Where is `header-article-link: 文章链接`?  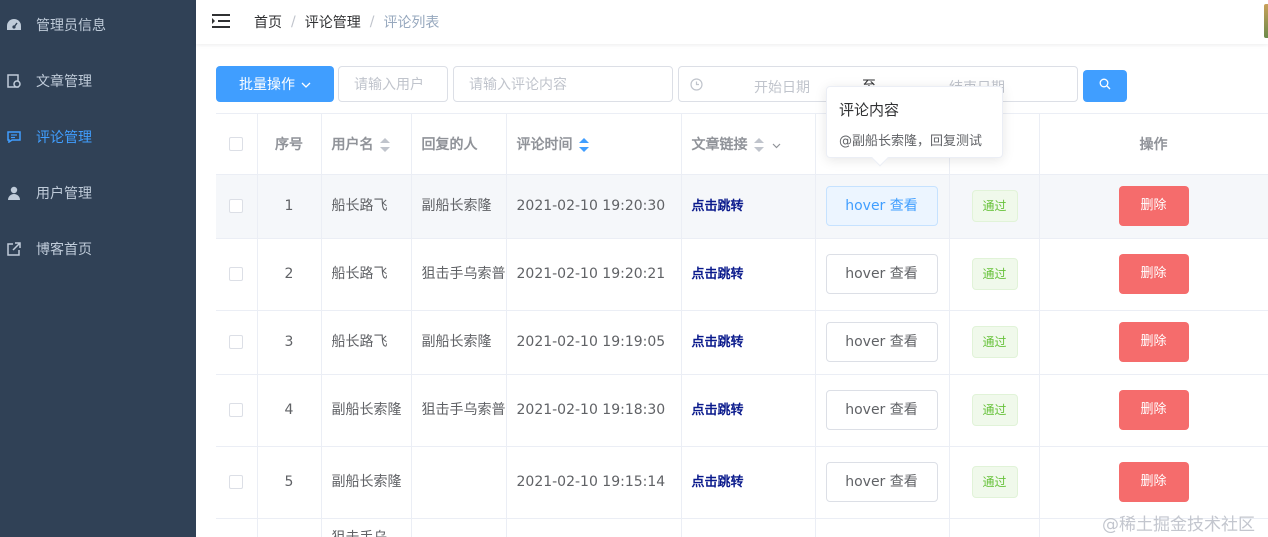 header-article-link: 文章链接 is located at coordinates (748, 144).